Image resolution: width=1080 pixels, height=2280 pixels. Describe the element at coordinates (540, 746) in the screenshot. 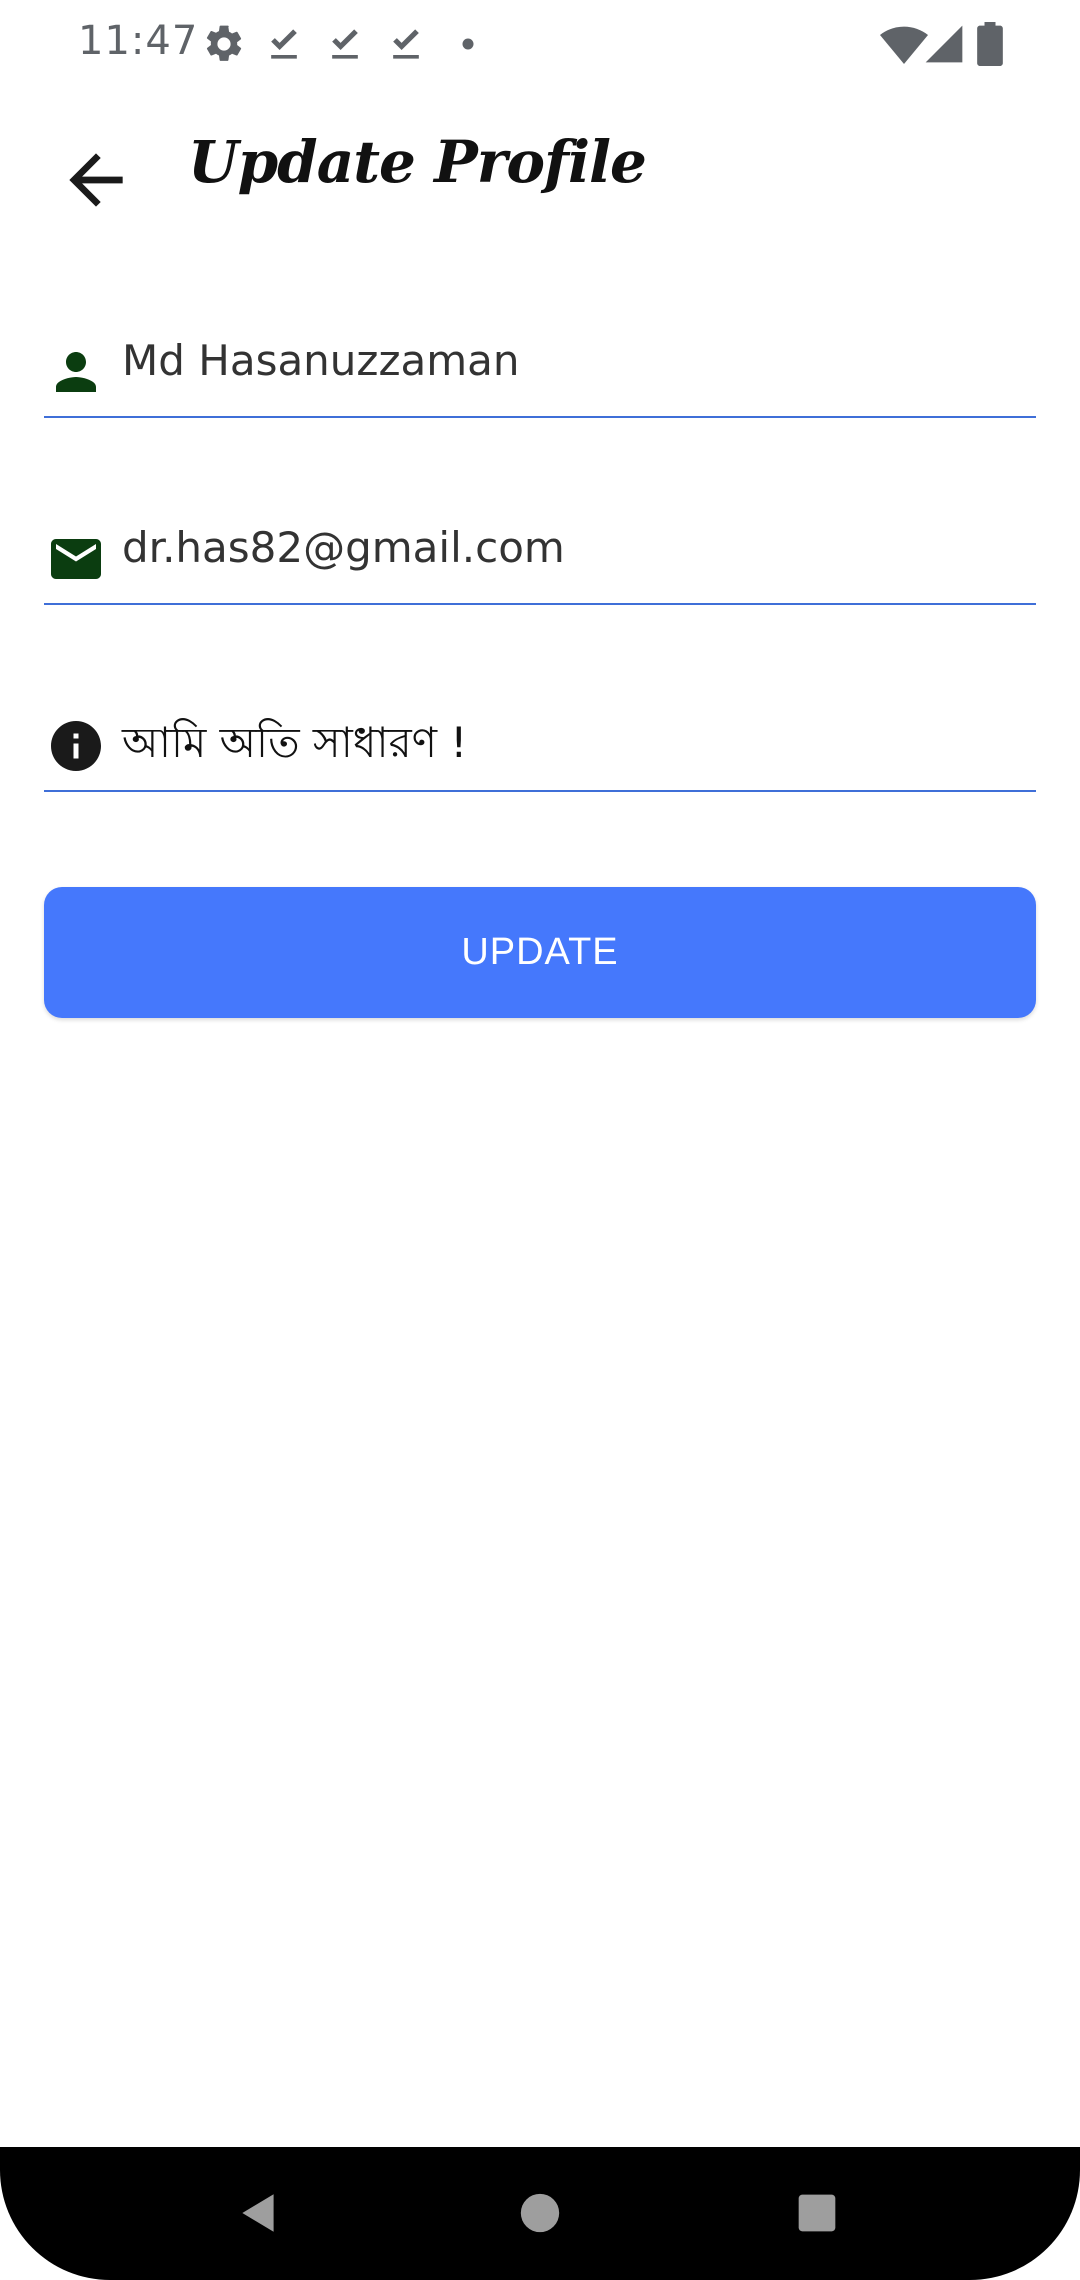

I see `bio-field: আমি অতি সাধারণ !` at that location.